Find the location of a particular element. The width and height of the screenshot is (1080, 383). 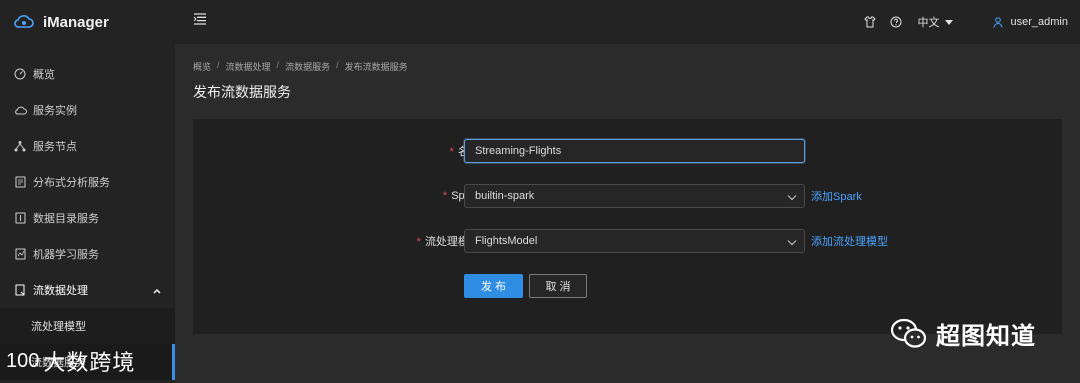

sidebar-item-machine-learning: 机器学习服务 is located at coordinates (87, 254).